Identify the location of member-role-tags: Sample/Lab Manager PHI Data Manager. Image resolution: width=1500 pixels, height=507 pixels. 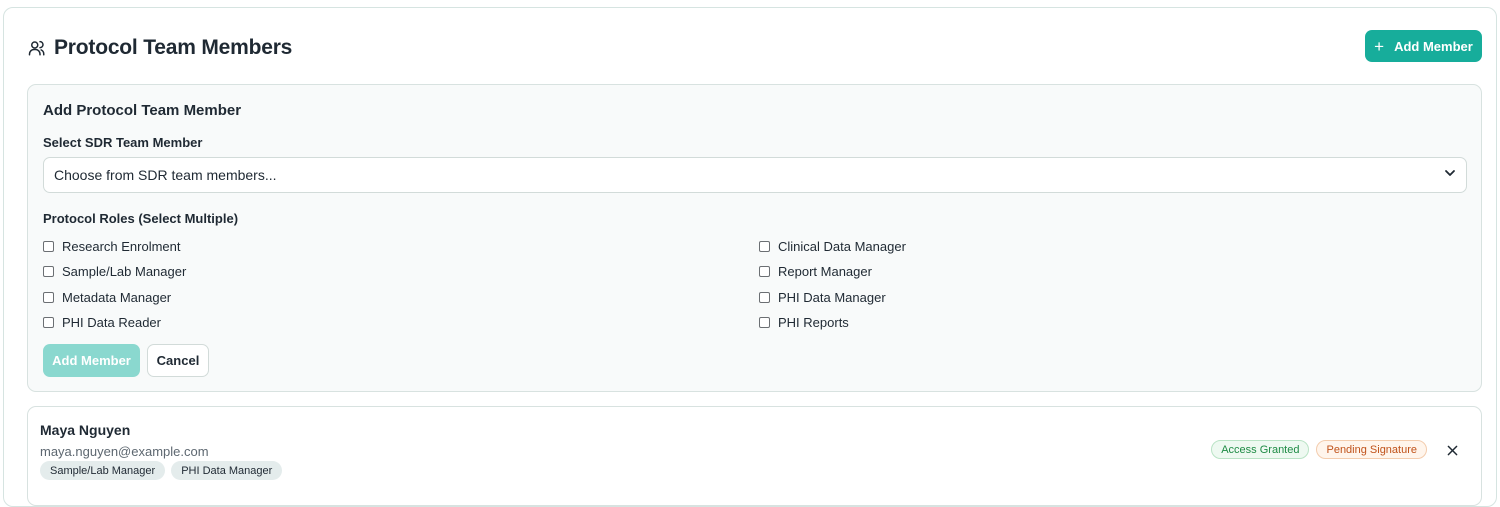
(161, 470).